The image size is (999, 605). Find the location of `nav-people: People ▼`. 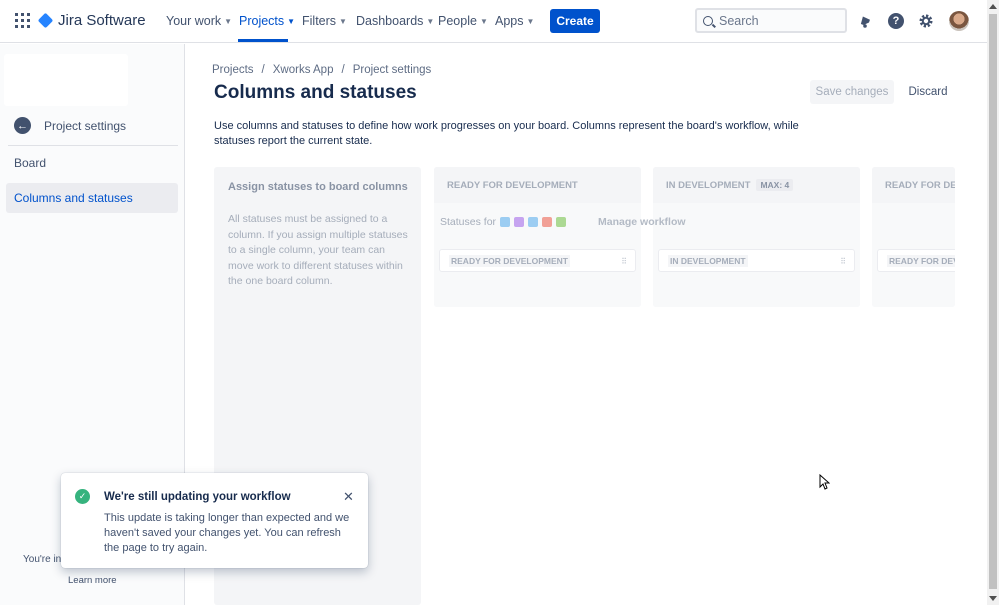

nav-people: People ▼ is located at coordinates (463, 21).